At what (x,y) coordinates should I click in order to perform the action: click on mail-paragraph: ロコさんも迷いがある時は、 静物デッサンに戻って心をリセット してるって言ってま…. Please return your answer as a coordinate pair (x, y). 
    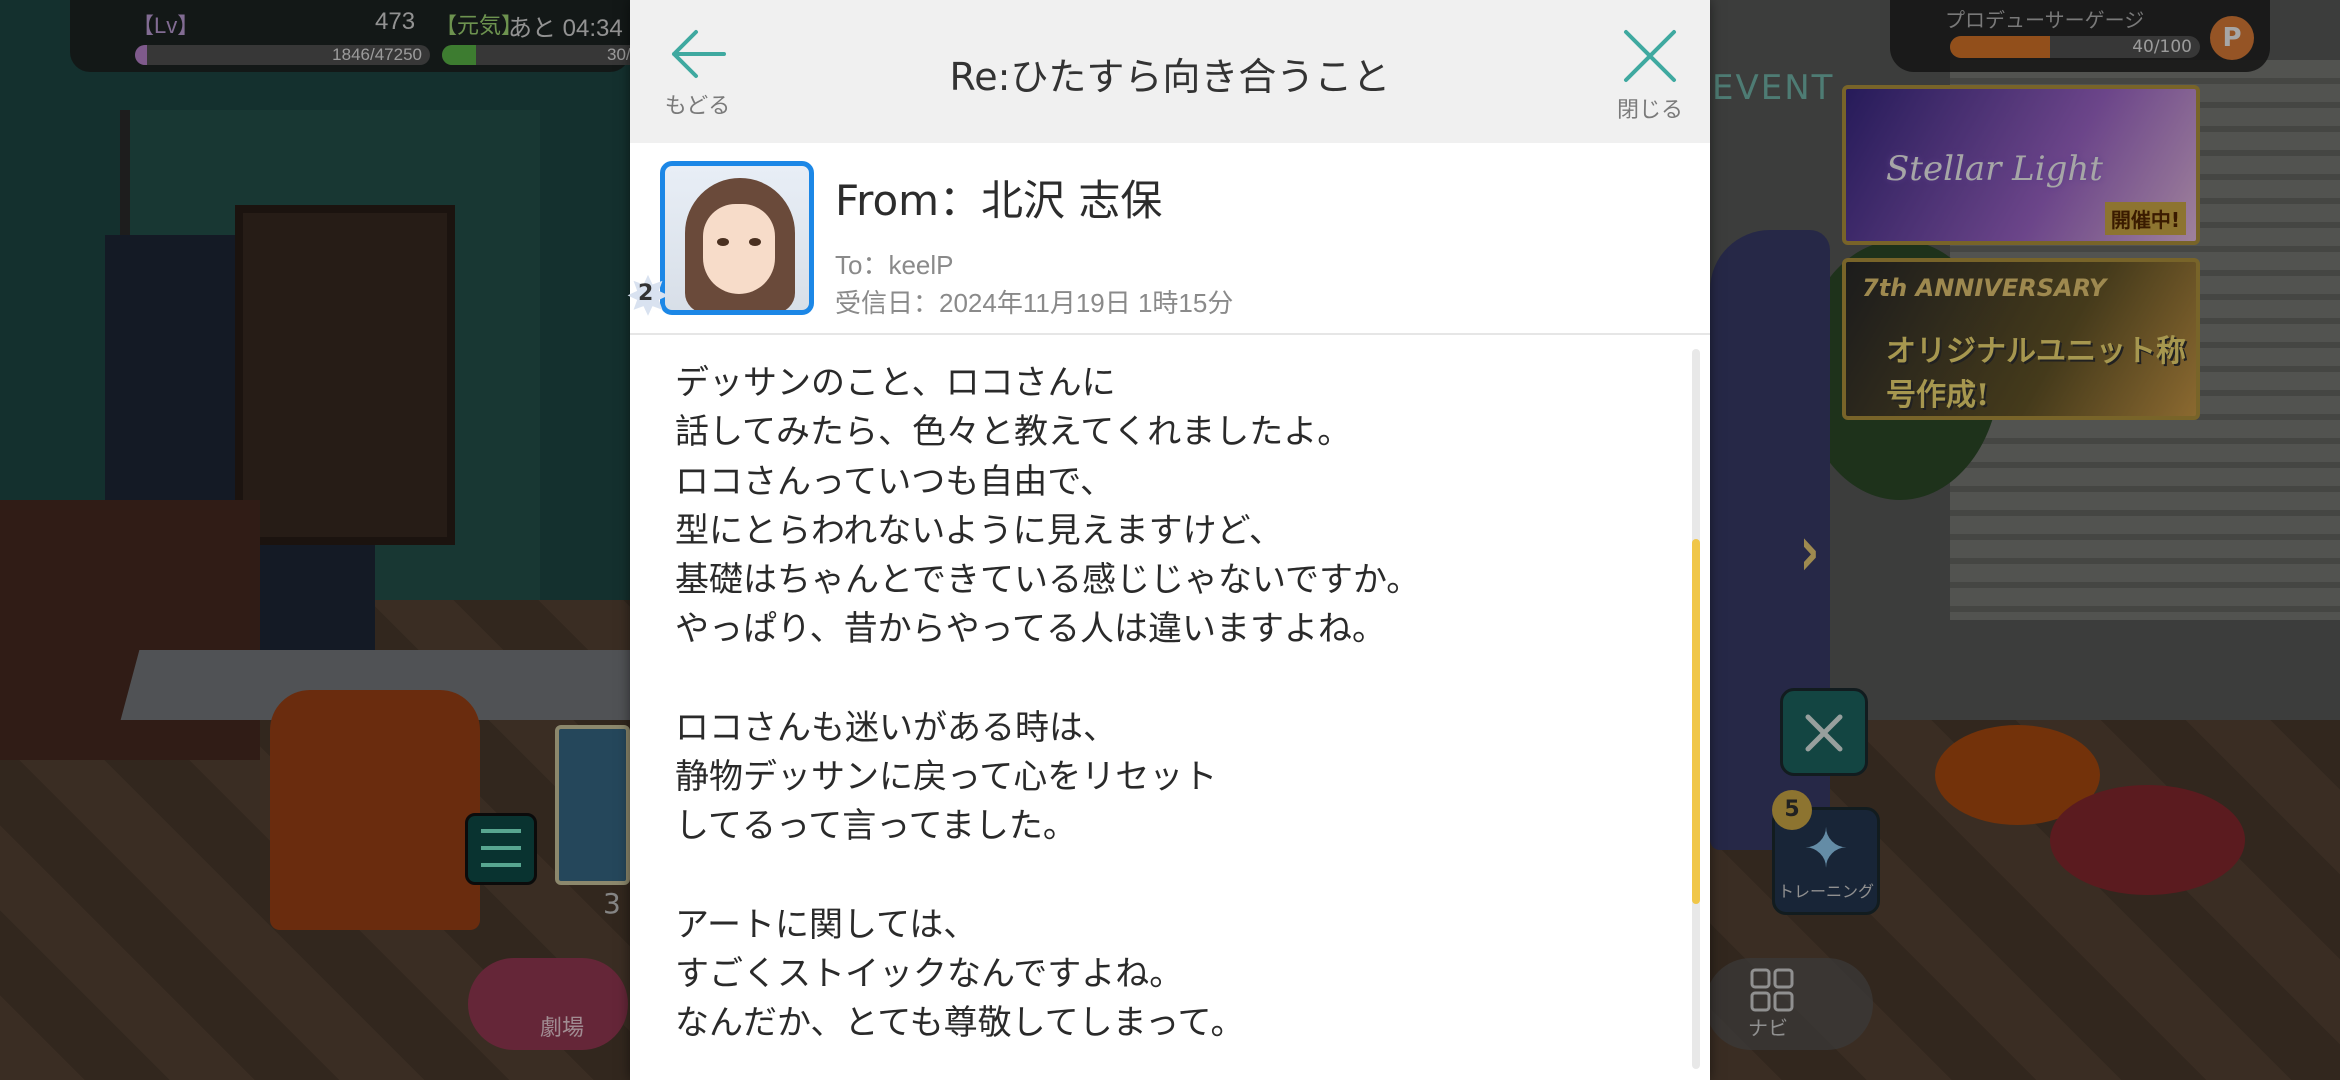
    Looking at the image, I should click on (946, 777).